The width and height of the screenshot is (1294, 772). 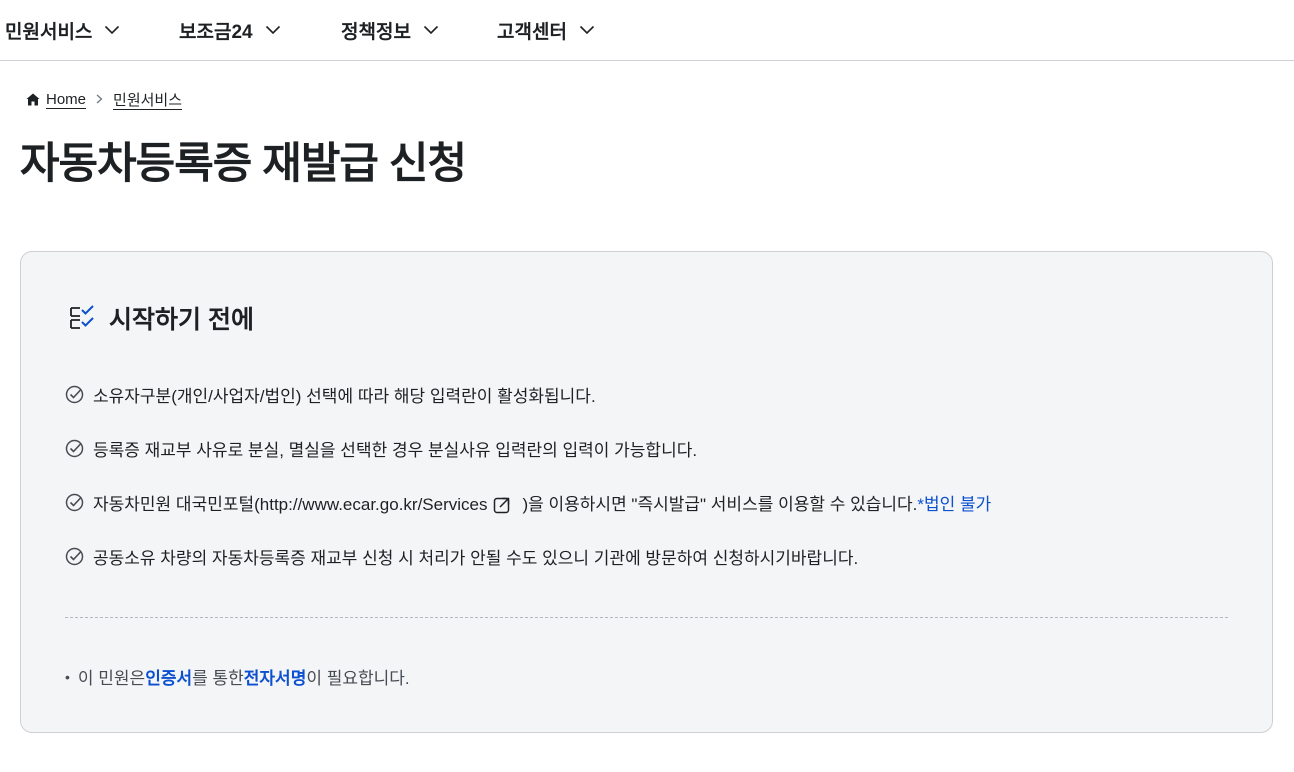 I want to click on notice-cert: 인증서, so click(x=169, y=678).